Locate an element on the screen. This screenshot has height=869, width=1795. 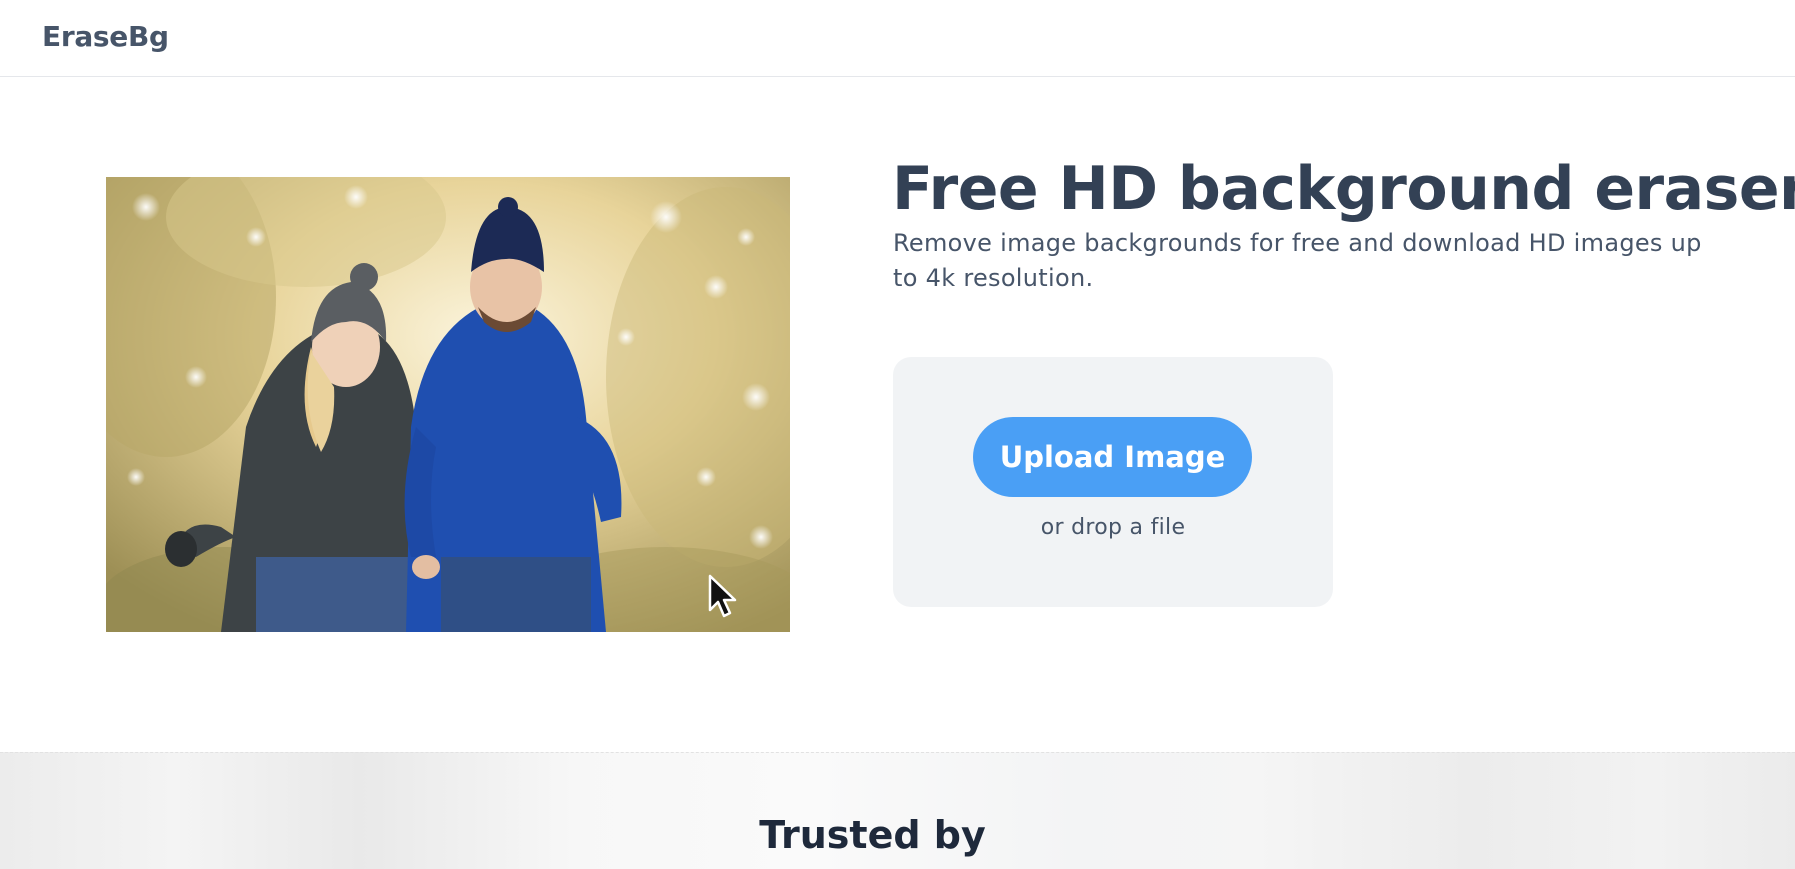
trusted-by-title: Trusted by is located at coordinates (872, 835).